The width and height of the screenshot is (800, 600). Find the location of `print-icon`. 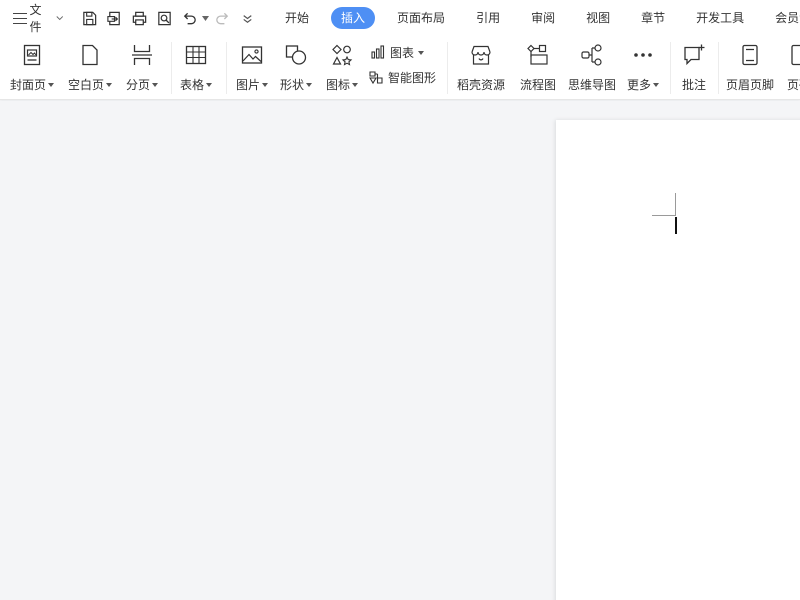

print-icon is located at coordinates (139, 18).